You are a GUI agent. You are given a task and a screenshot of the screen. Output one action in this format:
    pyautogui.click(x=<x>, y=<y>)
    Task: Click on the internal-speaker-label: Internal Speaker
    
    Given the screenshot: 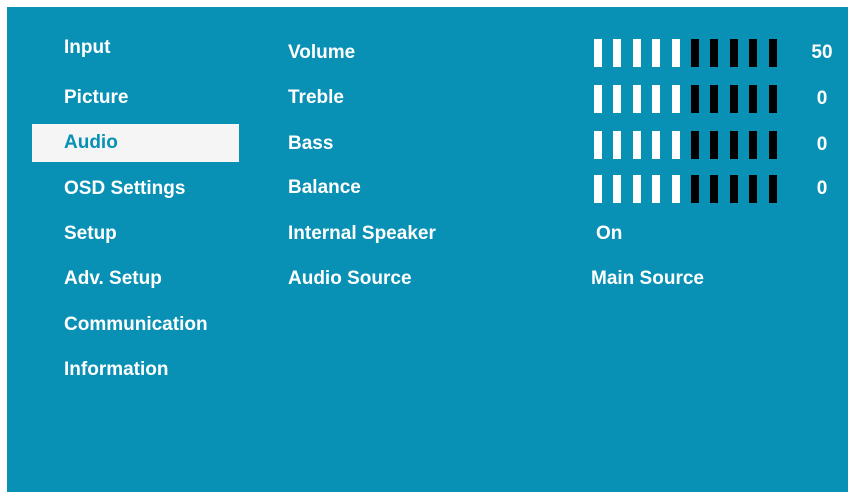 What is the action you would take?
    pyautogui.click(x=362, y=234)
    